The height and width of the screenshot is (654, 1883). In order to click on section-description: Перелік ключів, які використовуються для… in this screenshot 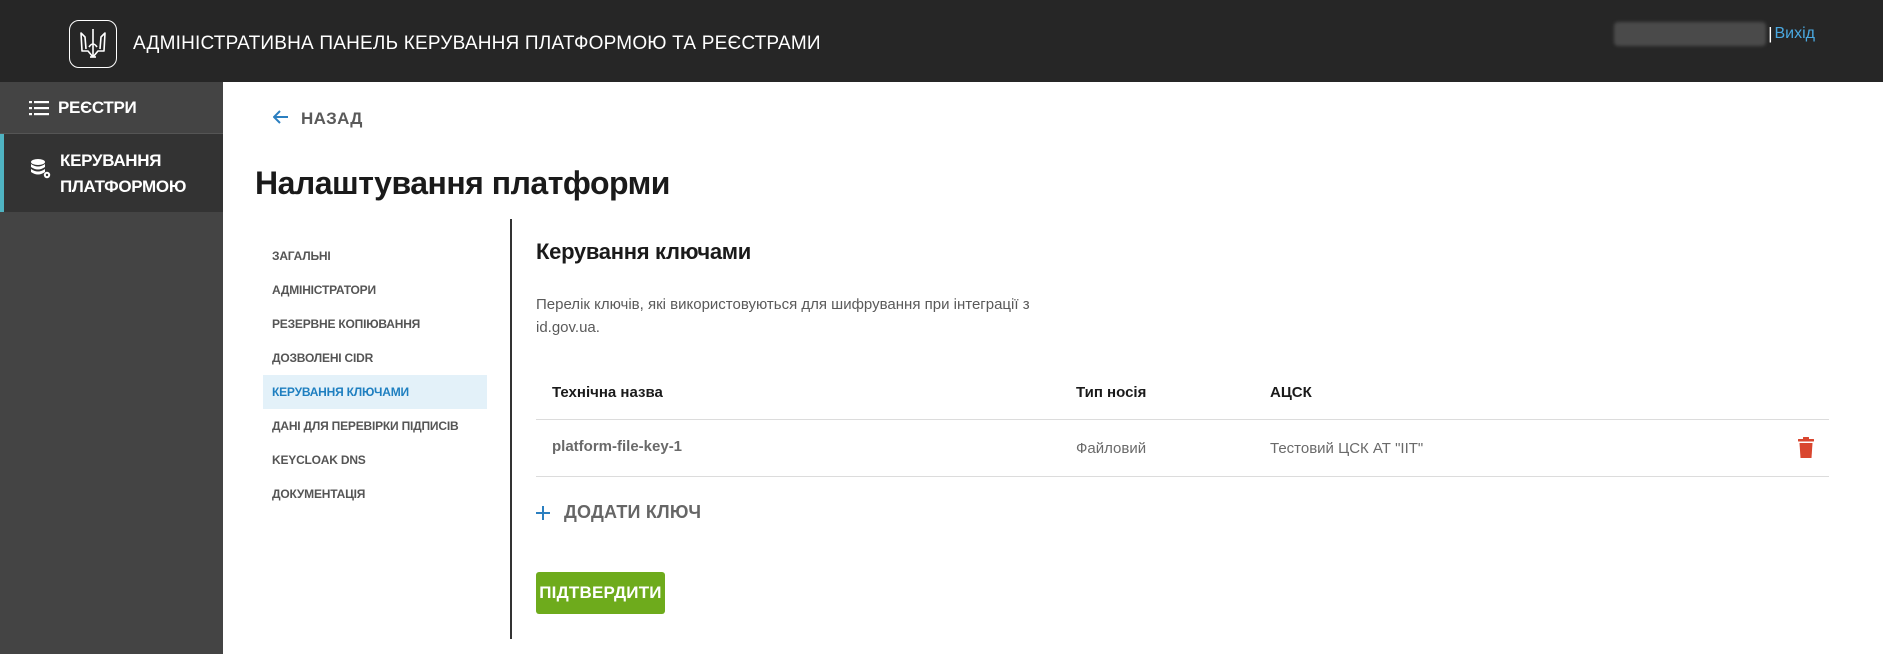, I will do `click(783, 316)`.